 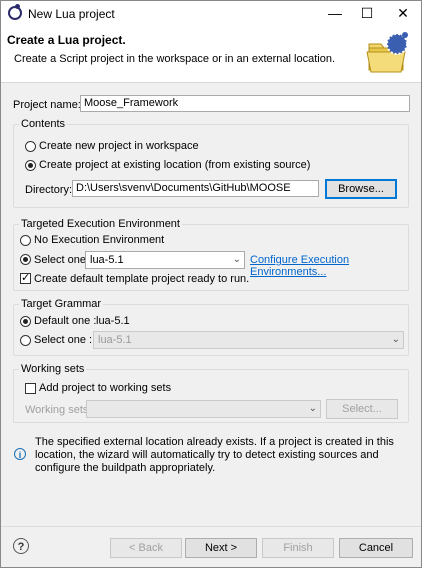 What do you see at coordinates (298, 548) in the screenshot?
I see `finish-button: Finish` at bounding box center [298, 548].